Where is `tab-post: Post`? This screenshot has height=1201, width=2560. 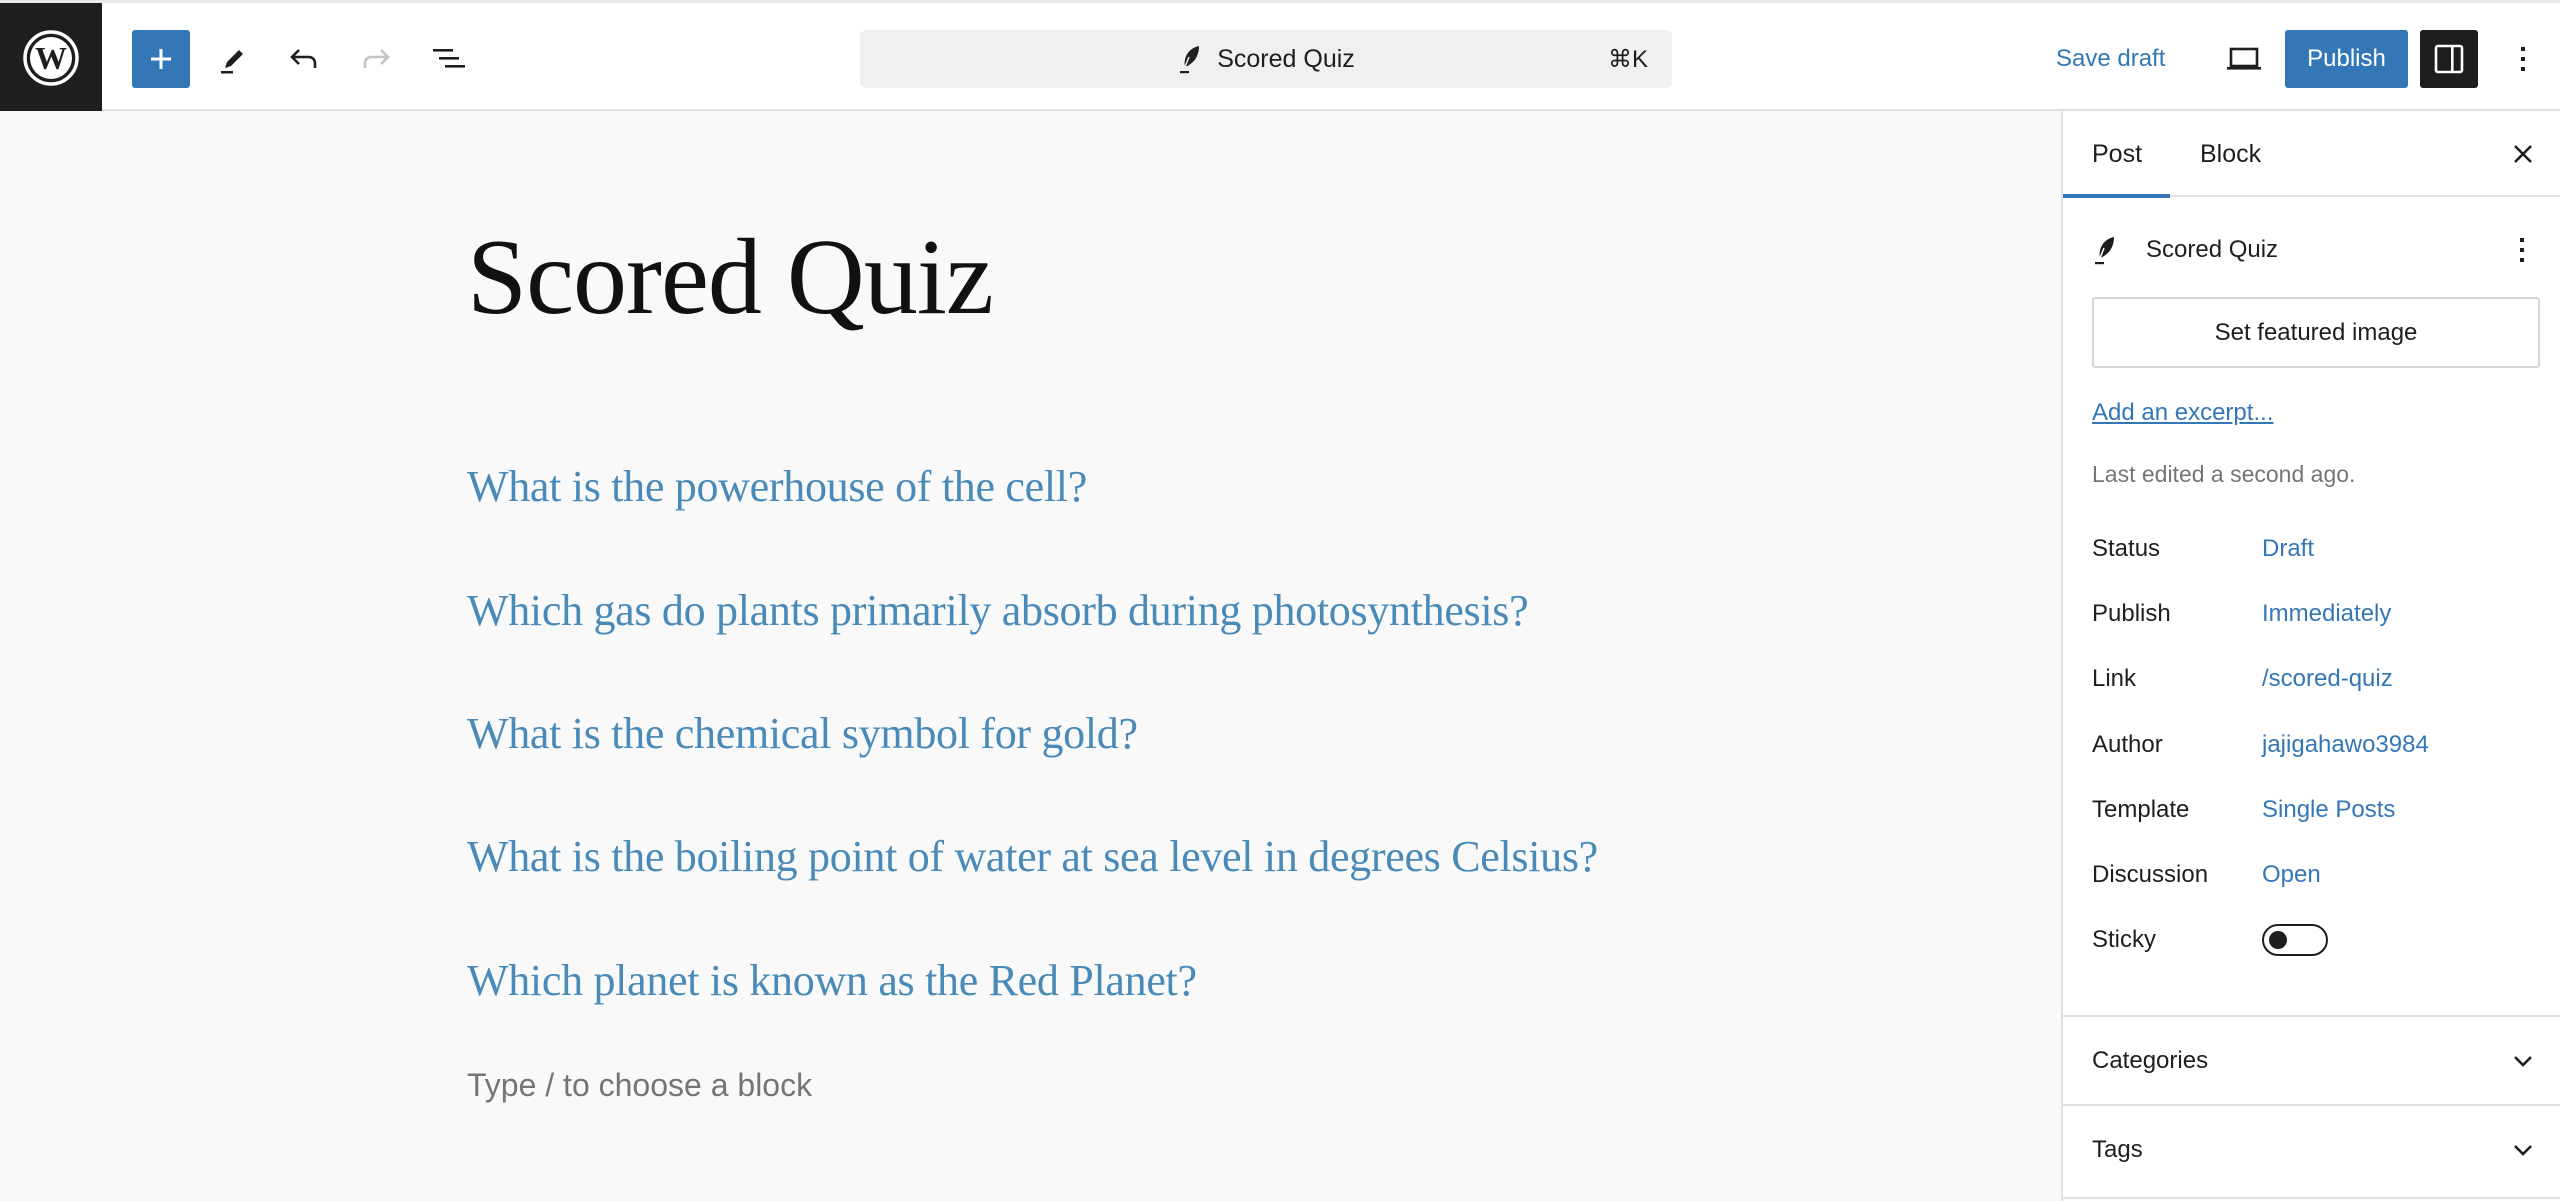
tab-post: Post is located at coordinates (2117, 154).